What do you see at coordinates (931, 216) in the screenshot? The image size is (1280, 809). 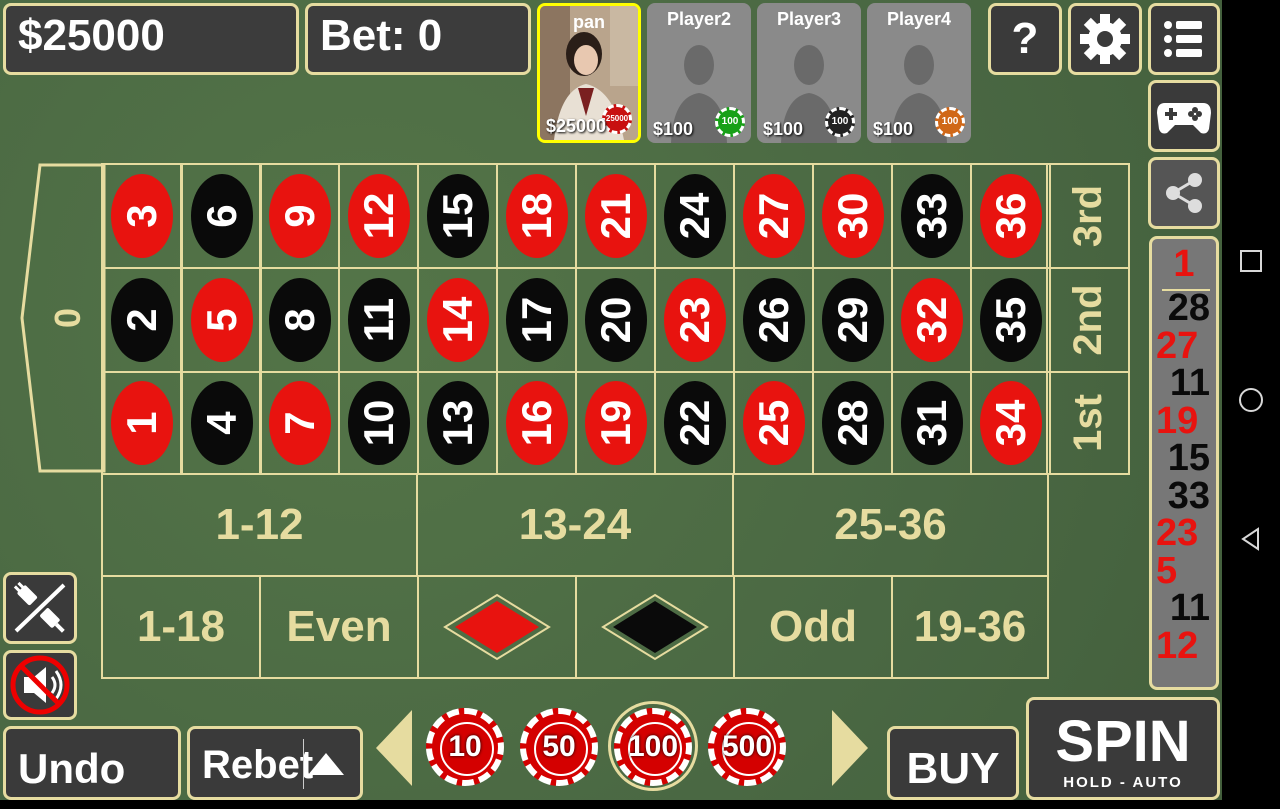 I see `number-cell: 33` at bounding box center [931, 216].